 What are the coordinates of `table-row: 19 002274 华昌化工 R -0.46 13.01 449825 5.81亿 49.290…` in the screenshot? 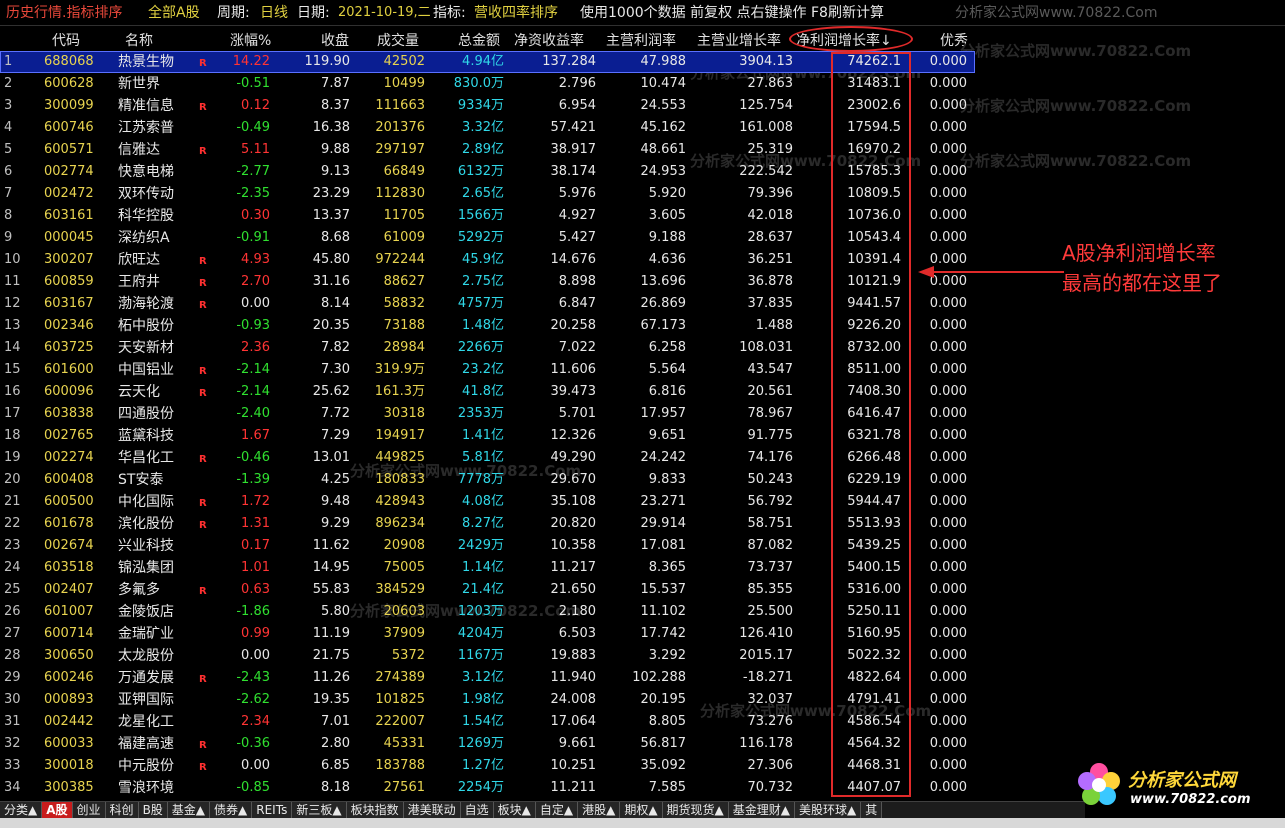 It's located at (487, 458).